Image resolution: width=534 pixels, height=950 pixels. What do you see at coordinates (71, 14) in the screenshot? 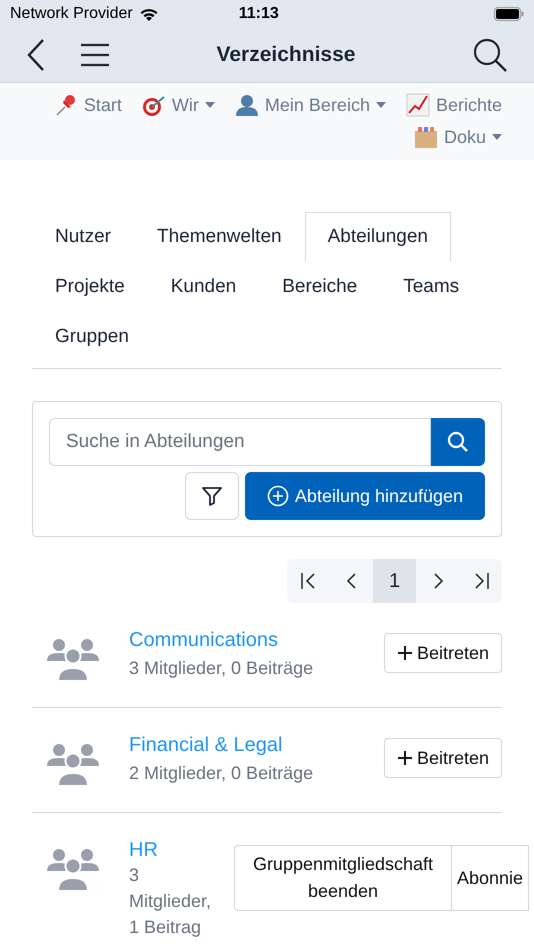
I see `carrier-name: Network Provider` at bounding box center [71, 14].